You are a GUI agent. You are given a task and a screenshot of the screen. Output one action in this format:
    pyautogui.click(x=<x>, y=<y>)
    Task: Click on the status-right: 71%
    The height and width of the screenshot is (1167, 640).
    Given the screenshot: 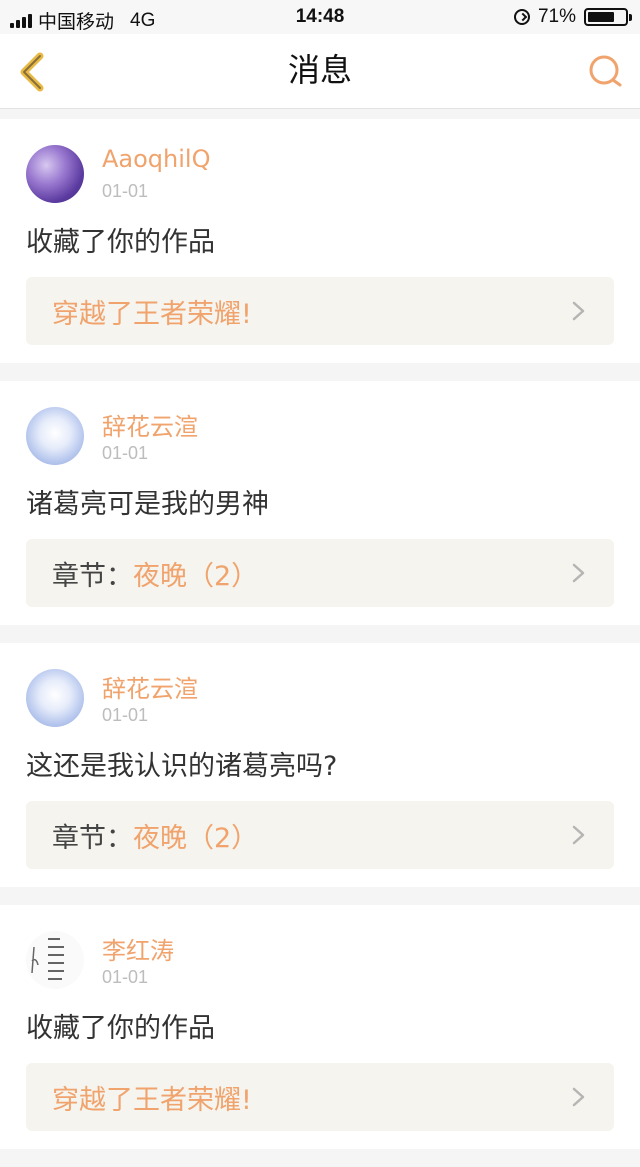 What is the action you would take?
    pyautogui.click(x=572, y=17)
    